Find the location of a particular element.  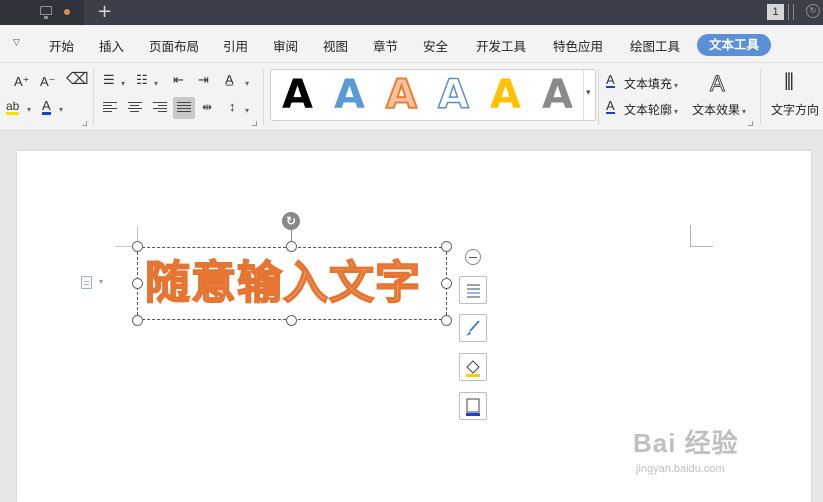

rotate-handle-icon: ↻ is located at coordinates (291, 221).